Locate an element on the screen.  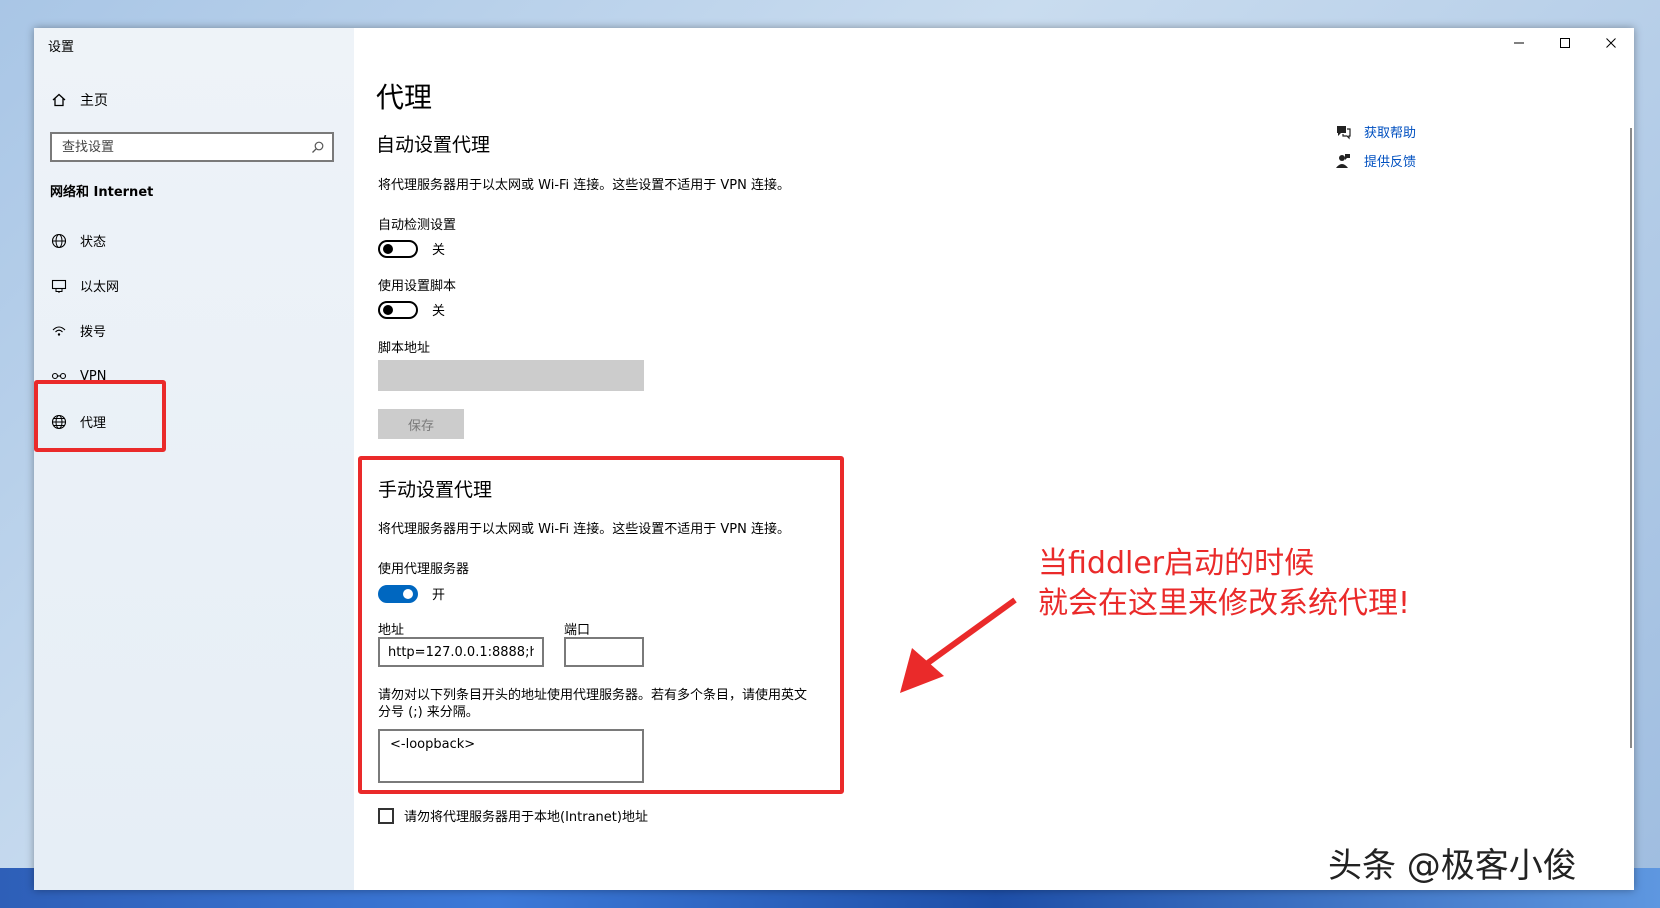
sidebar-item-dialup: 拨号 is located at coordinates (78, 330).